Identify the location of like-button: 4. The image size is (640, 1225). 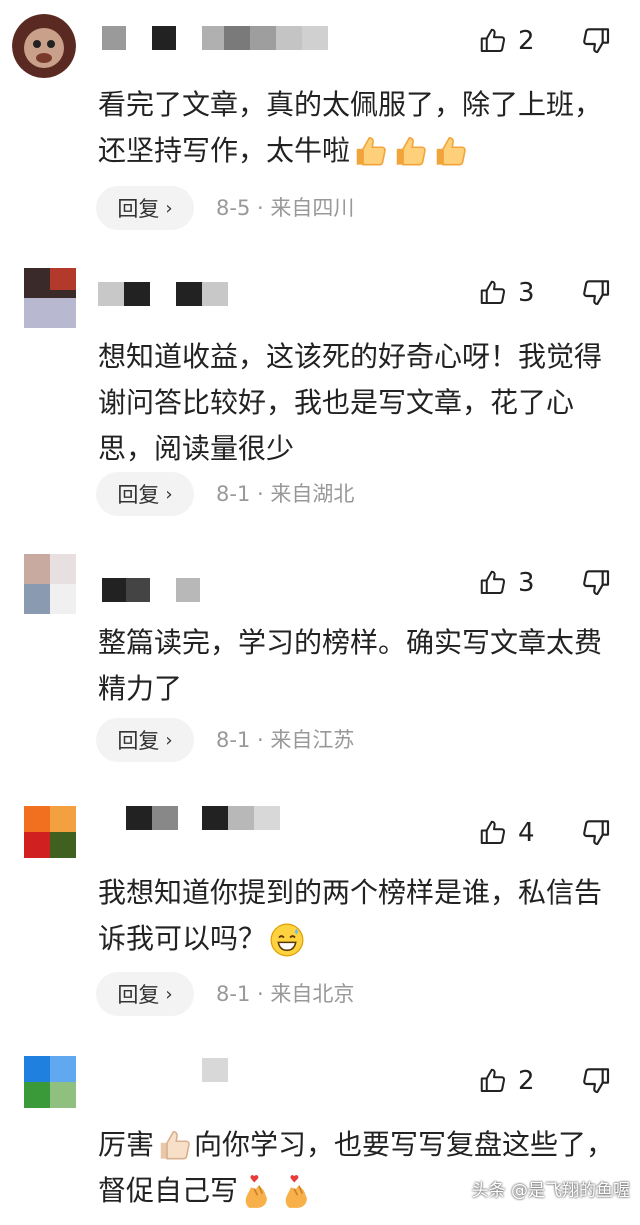
(506, 833).